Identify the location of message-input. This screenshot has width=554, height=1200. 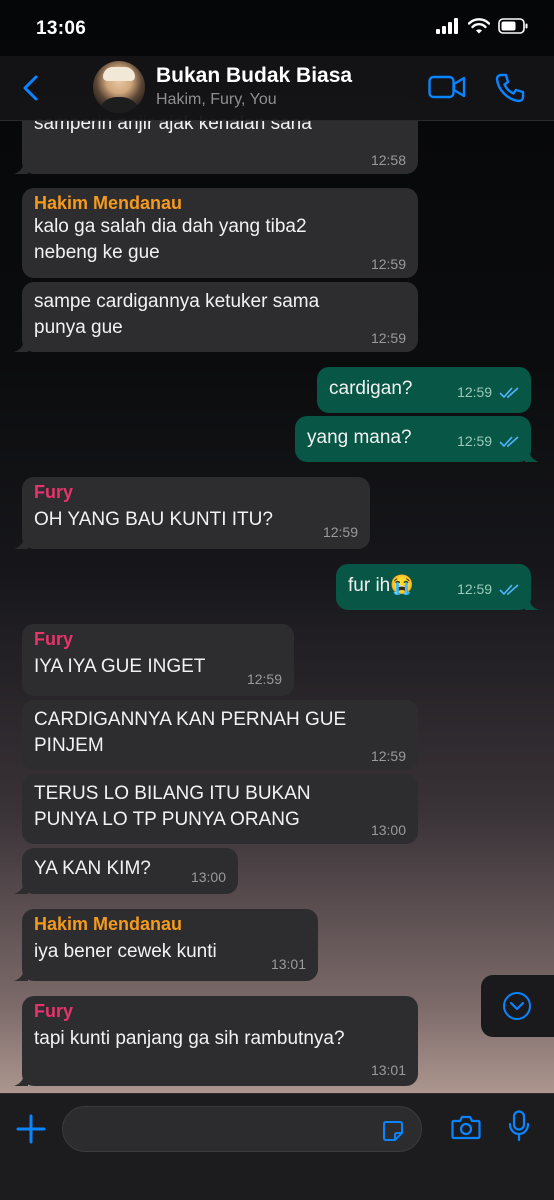
(242, 1129).